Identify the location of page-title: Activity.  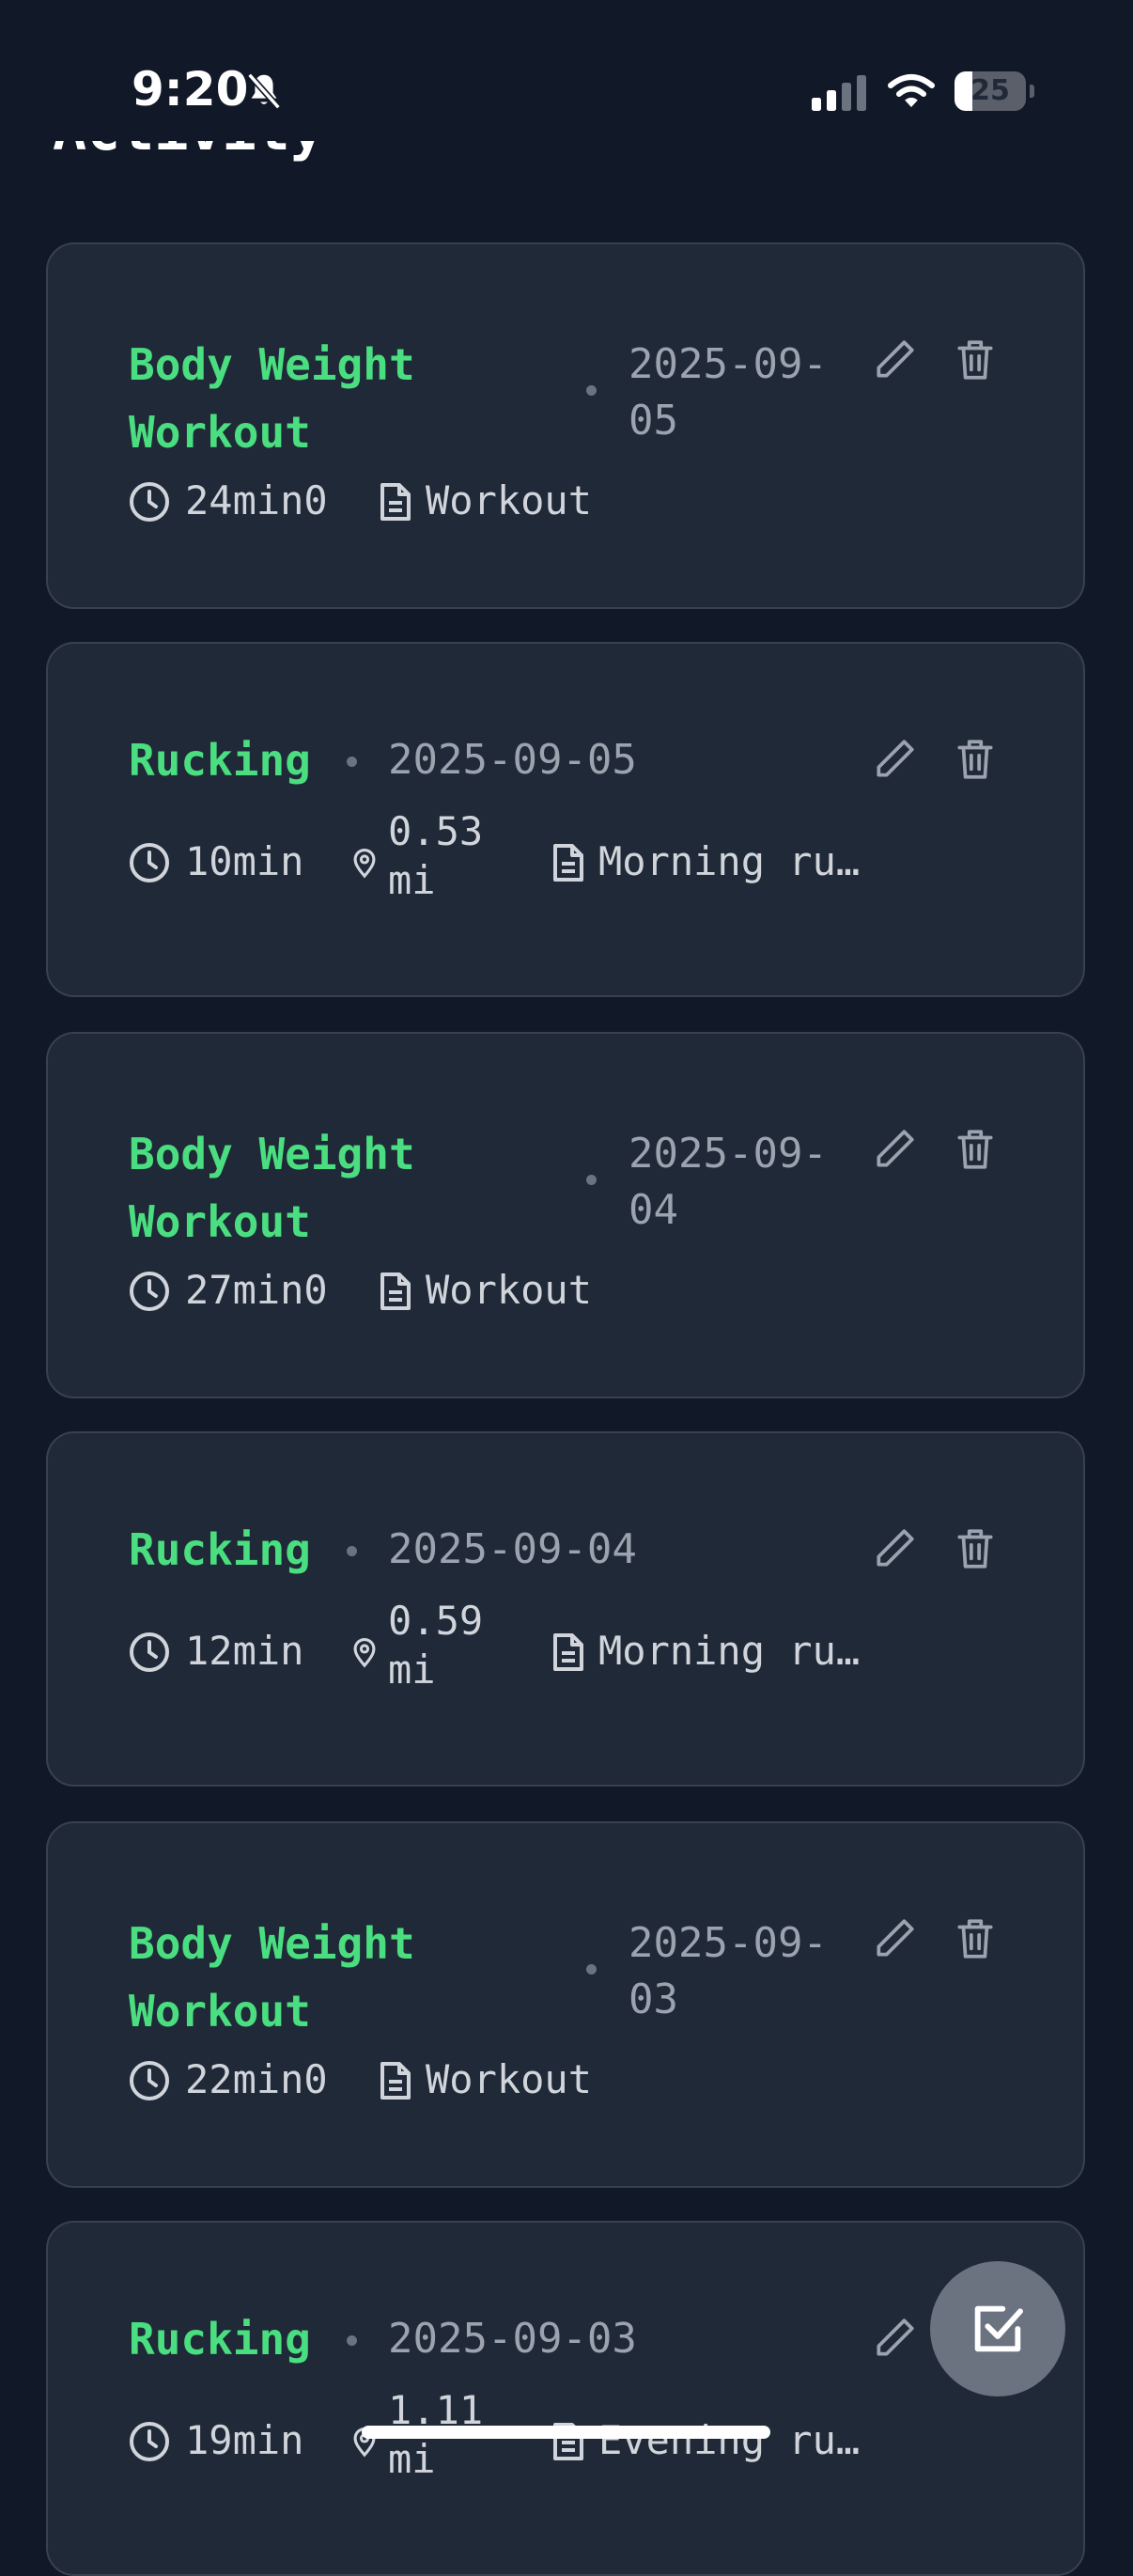
(208, 161).